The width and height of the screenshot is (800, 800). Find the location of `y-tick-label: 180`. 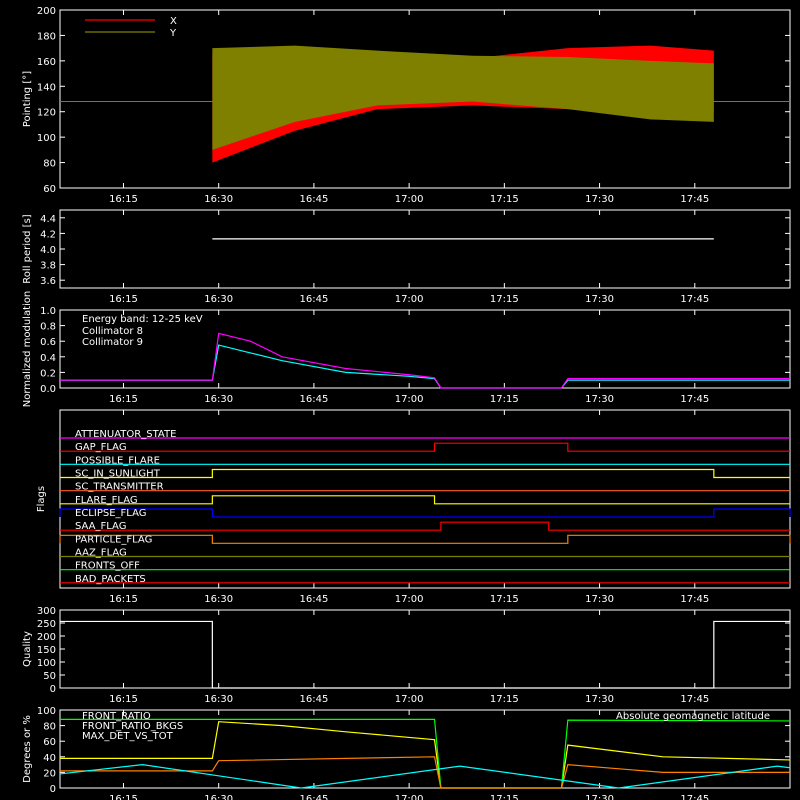

y-tick-label: 180 is located at coordinates (46, 36).